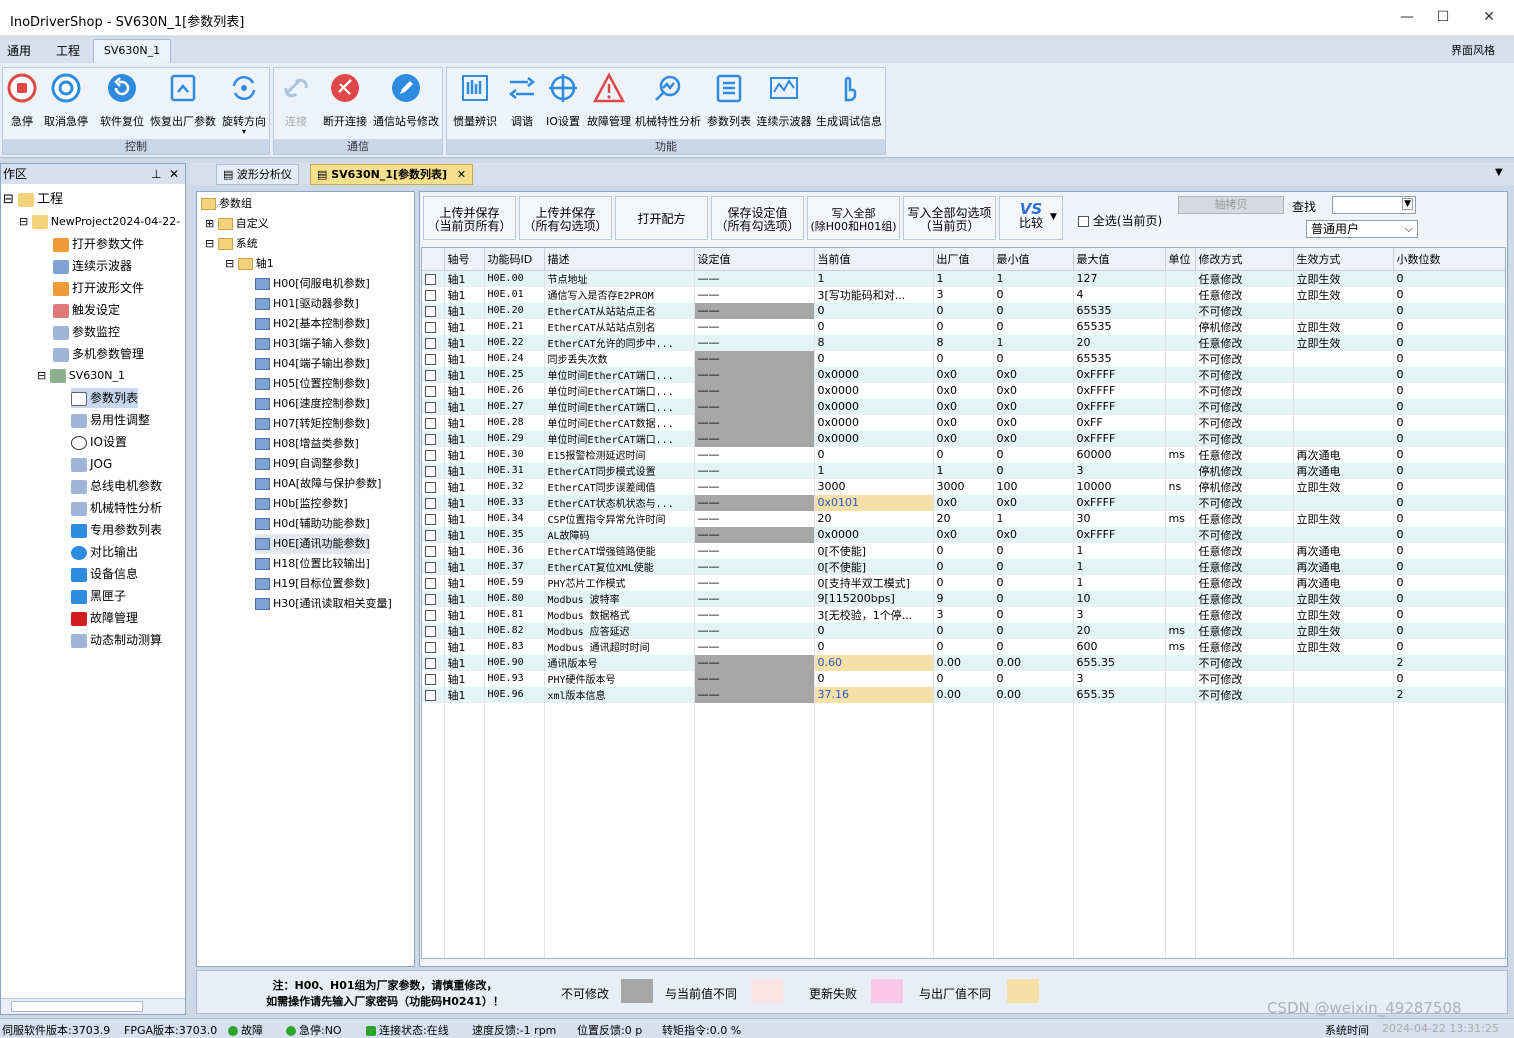  What do you see at coordinates (312, 544) in the screenshot?
I see `tree-group-item: H0E[通讯功能参数]` at bounding box center [312, 544].